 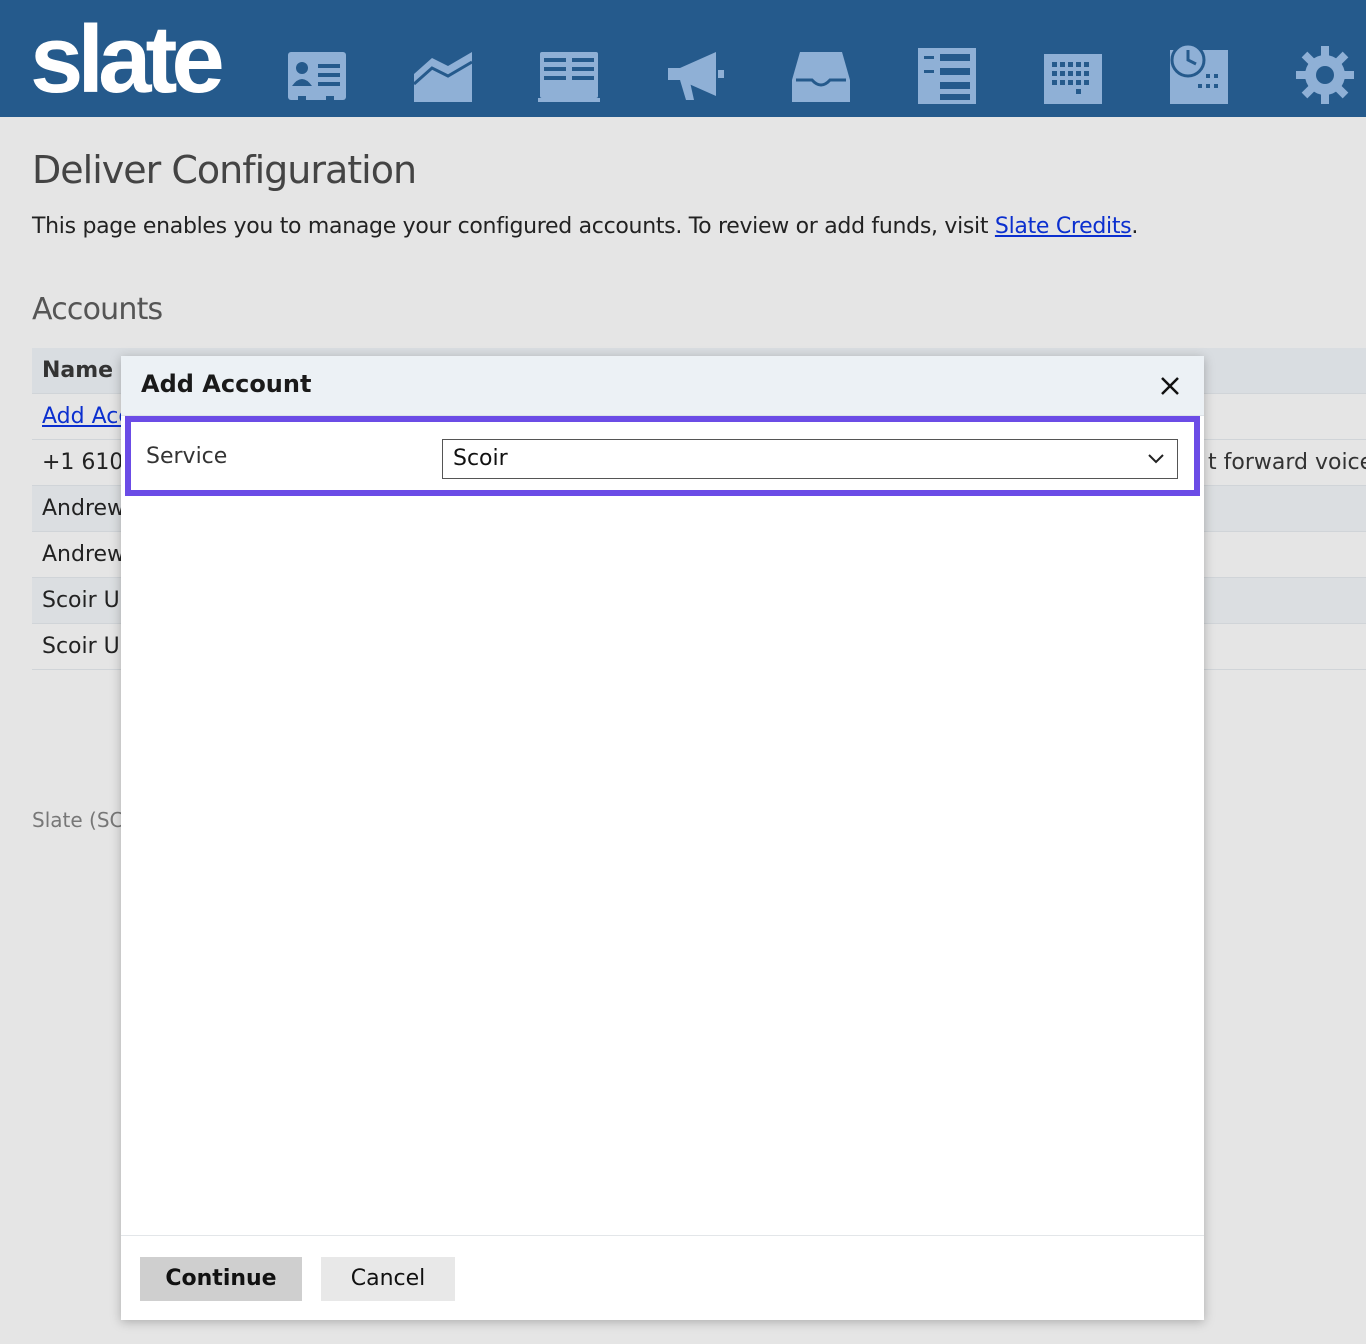 I want to click on reports-icon, so click(x=443, y=75).